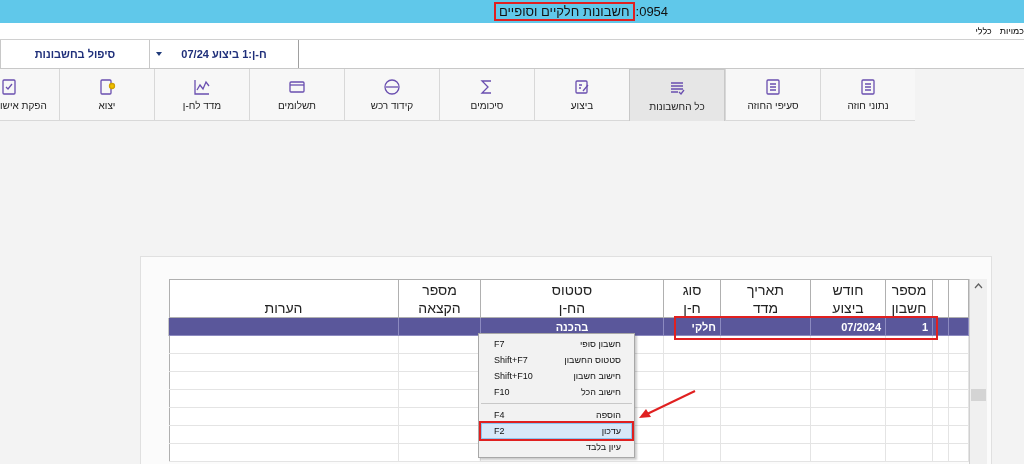 This screenshot has height=464, width=1024. What do you see at coordinates (677, 88) in the screenshot?
I see `list-icon` at bounding box center [677, 88].